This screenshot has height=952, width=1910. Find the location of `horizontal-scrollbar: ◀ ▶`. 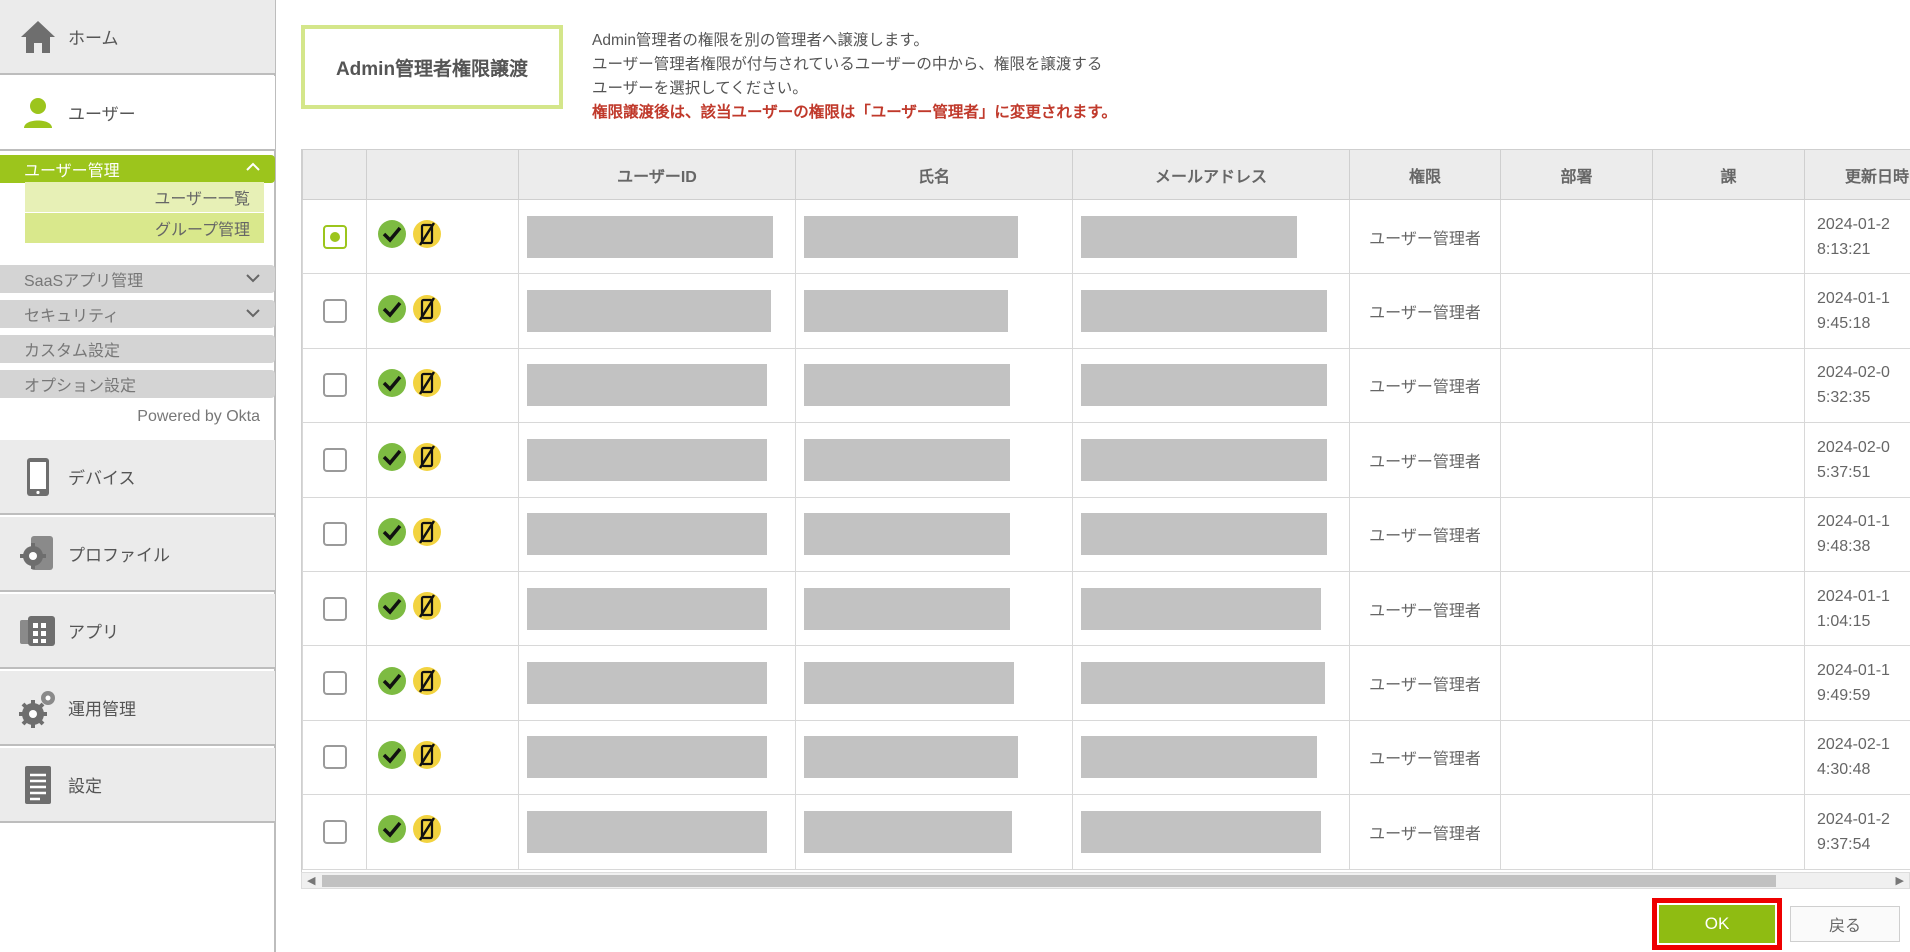

horizontal-scrollbar: ◀ ▶ is located at coordinates (1105, 880).